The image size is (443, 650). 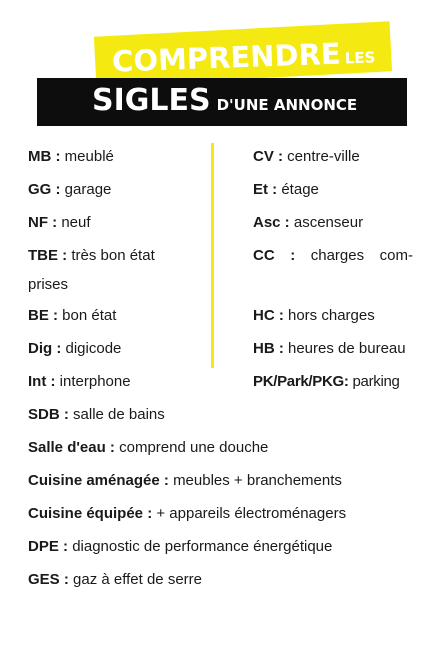 I want to click on glossary-entry-hb: HB : heures de bureau, so click(x=329, y=348).